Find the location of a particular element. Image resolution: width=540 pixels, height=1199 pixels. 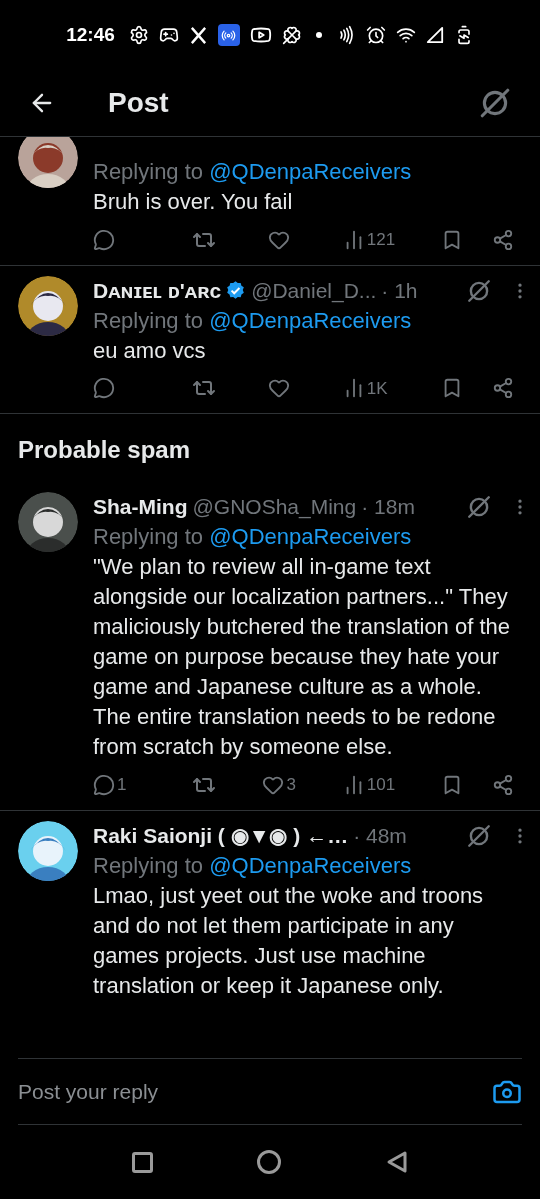

post-text: eu amo vcs is located at coordinates (150, 350).